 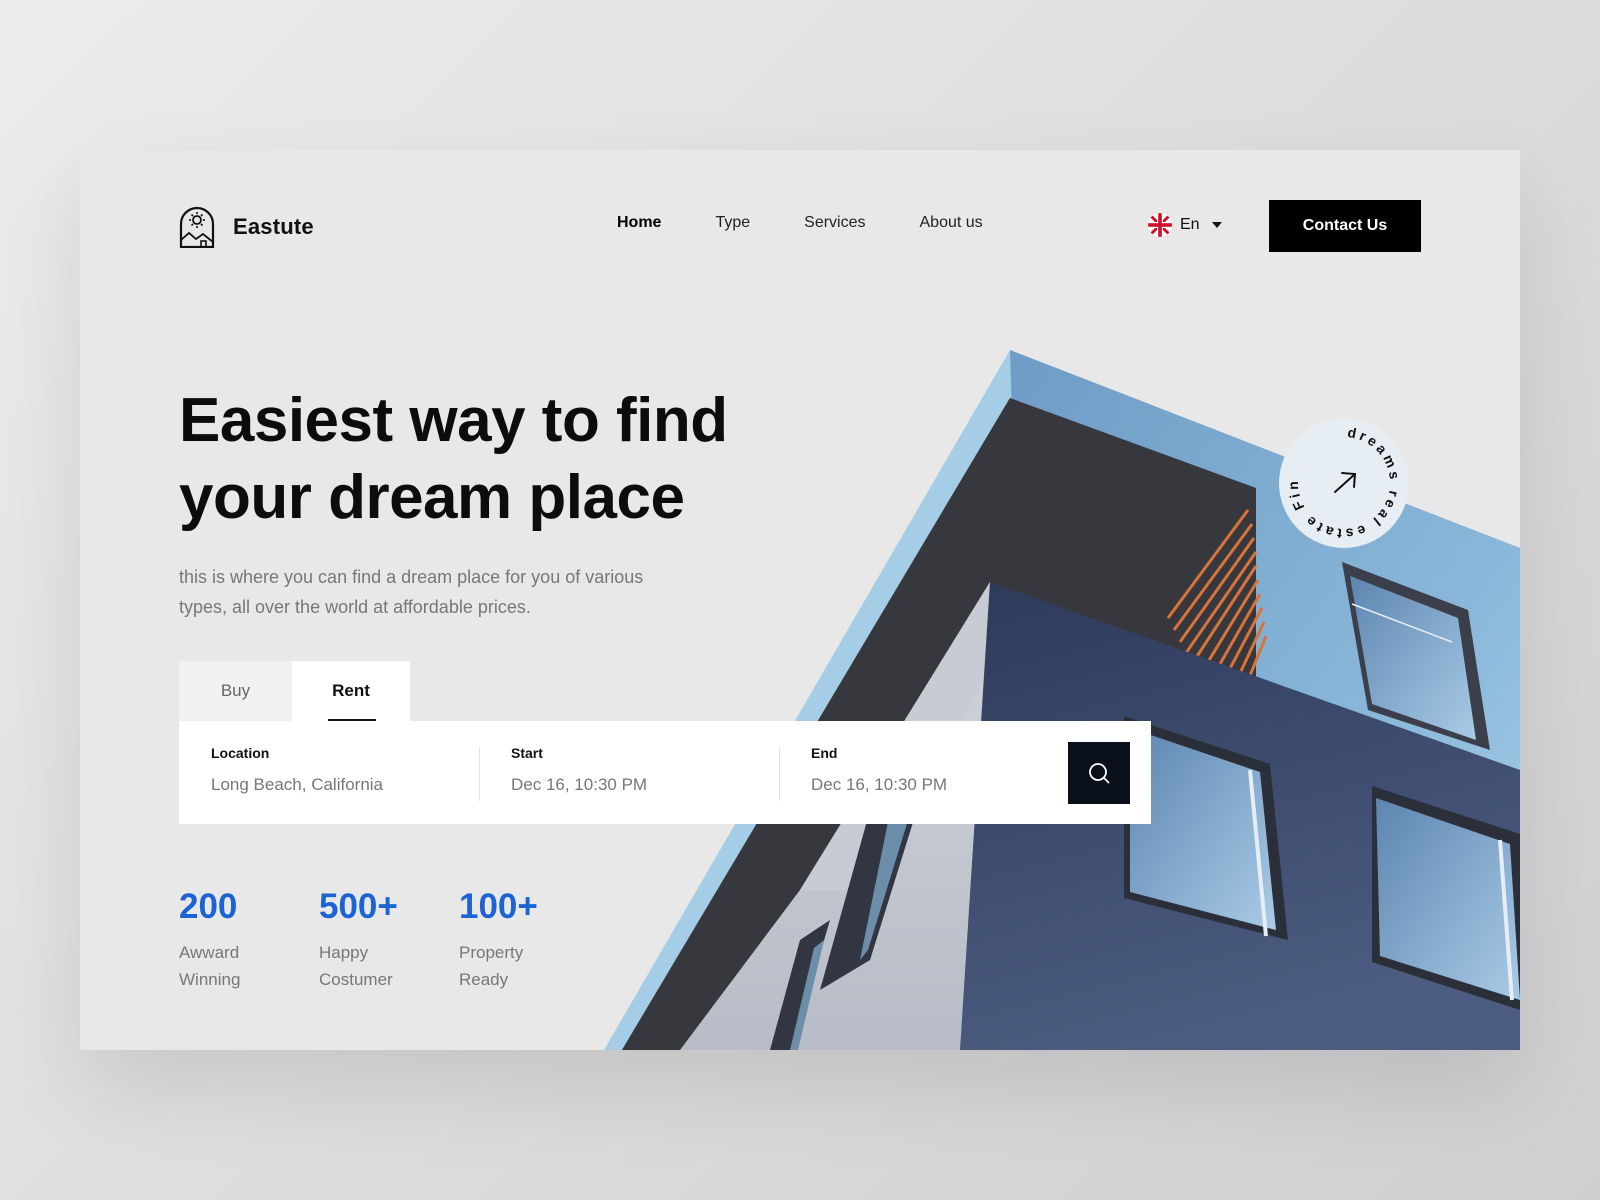 I want to click on language-selector: En, so click(x=1185, y=225).